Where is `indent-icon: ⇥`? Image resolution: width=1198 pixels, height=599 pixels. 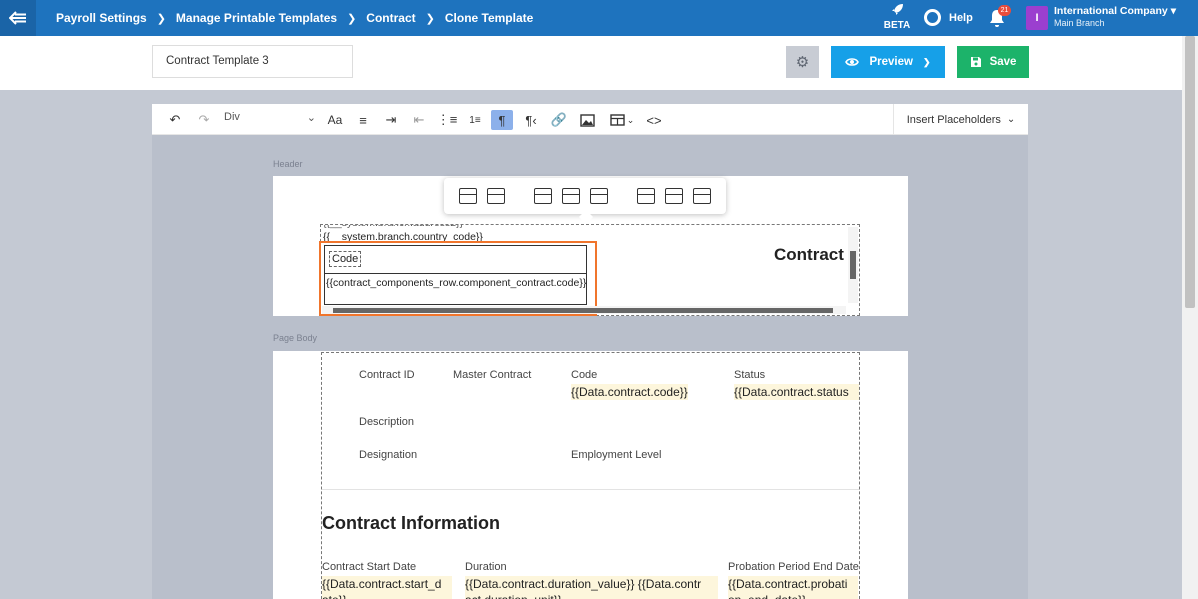
indent-icon: ⇥ is located at coordinates (391, 120).